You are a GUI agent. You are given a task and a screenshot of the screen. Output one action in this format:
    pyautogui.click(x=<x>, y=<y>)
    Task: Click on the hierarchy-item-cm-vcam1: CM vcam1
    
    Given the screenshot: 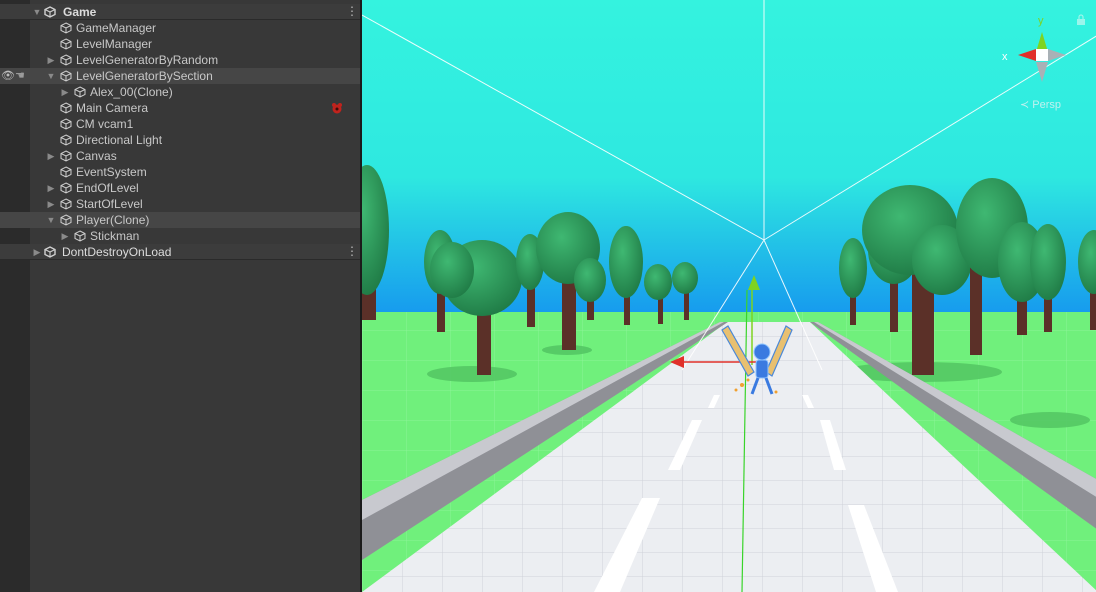 What is the action you would take?
    pyautogui.click(x=180, y=124)
    